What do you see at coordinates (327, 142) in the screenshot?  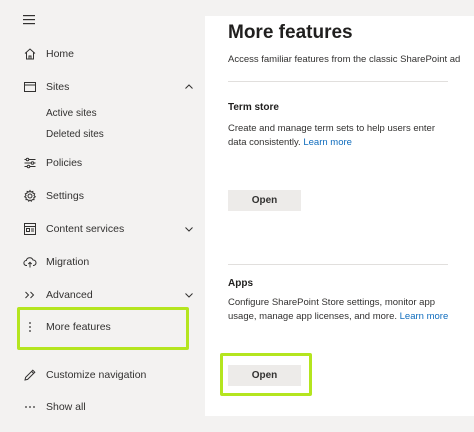 I see `term-store-learn-more-link: Learn more` at bounding box center [327, 142].